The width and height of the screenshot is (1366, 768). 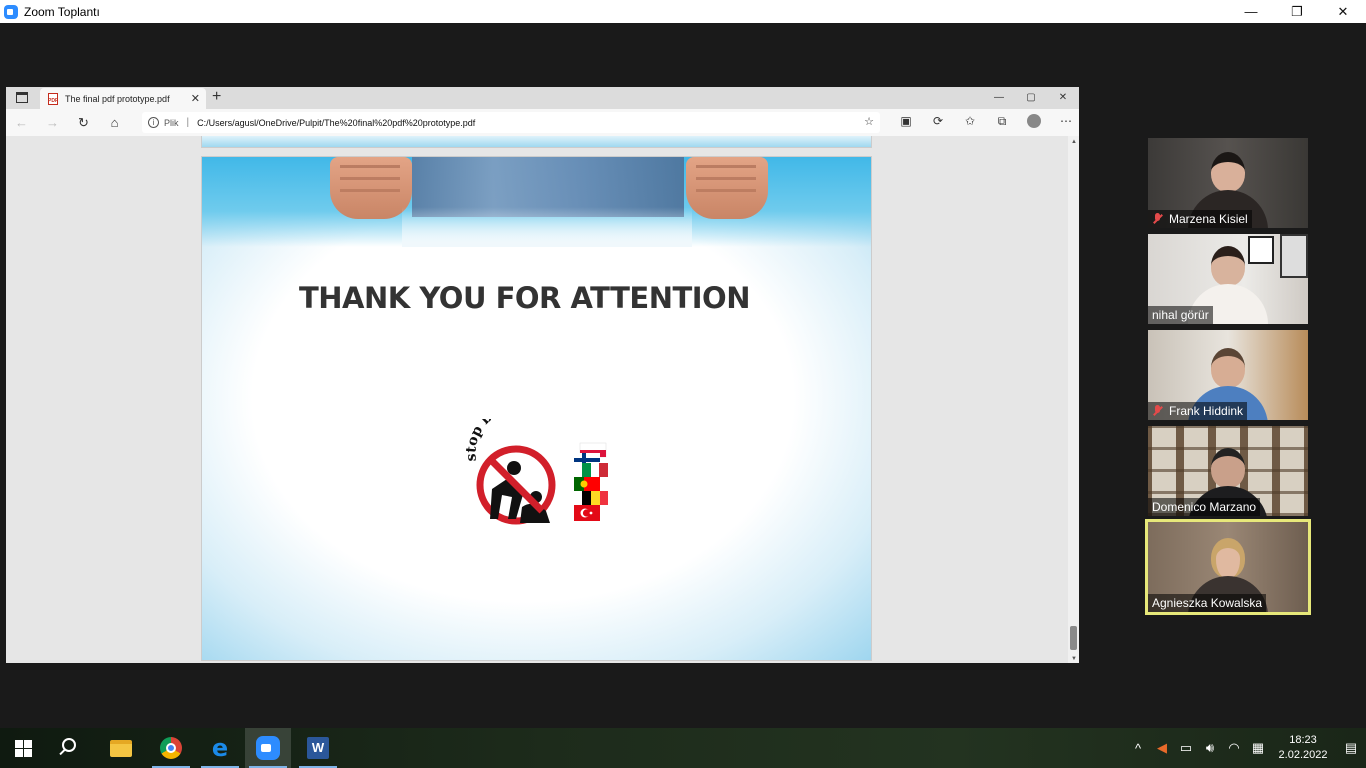 What do you see at coordinates (117, 98) in the screenshot?
I see `tab-title: The final pdf prototype.pdf` at bounding box center [117, 98].